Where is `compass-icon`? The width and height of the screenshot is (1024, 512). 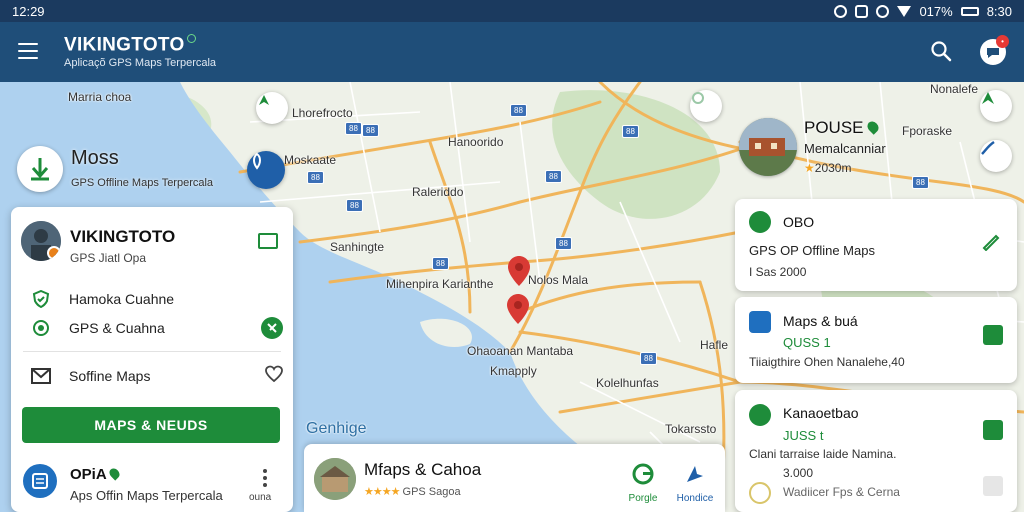 compass-icon is located at coordinates (272, 108).